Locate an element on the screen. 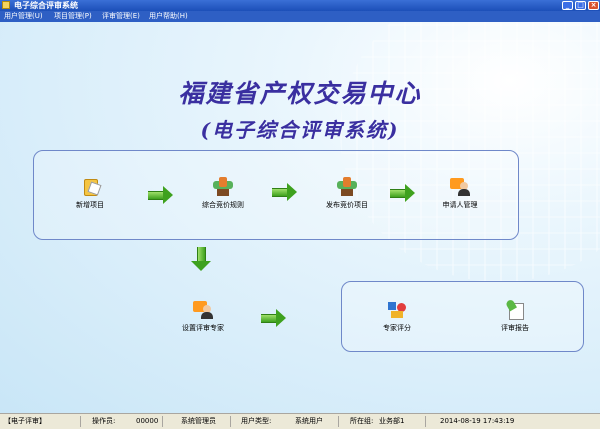 This screenshot has width=600, height=429. set-expert-icon is located at coordinates (203, 310).